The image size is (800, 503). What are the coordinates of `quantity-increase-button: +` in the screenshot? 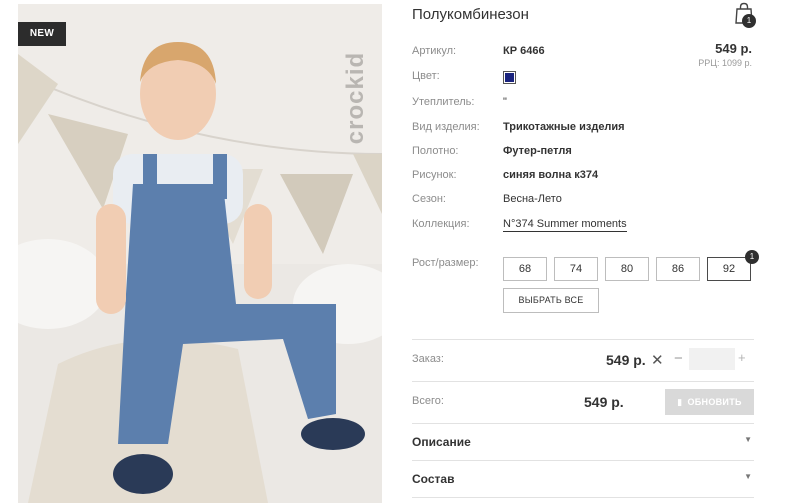 It's located at (742, 357).